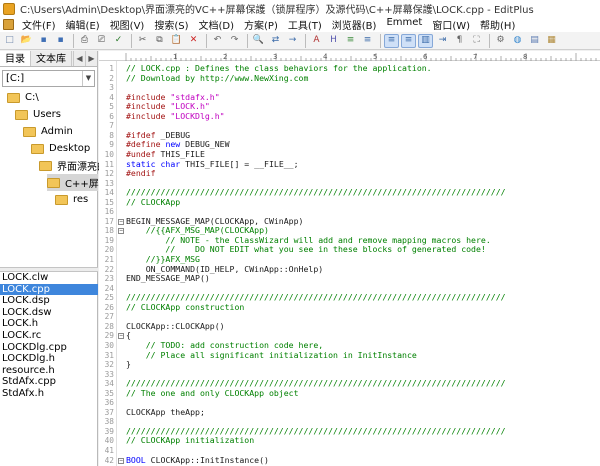 The height and width of the screenshot is (466, 600). Describe the element at coordinates (391, 40) in the screenshot. I see `ruler-icon: ≡` at that location.